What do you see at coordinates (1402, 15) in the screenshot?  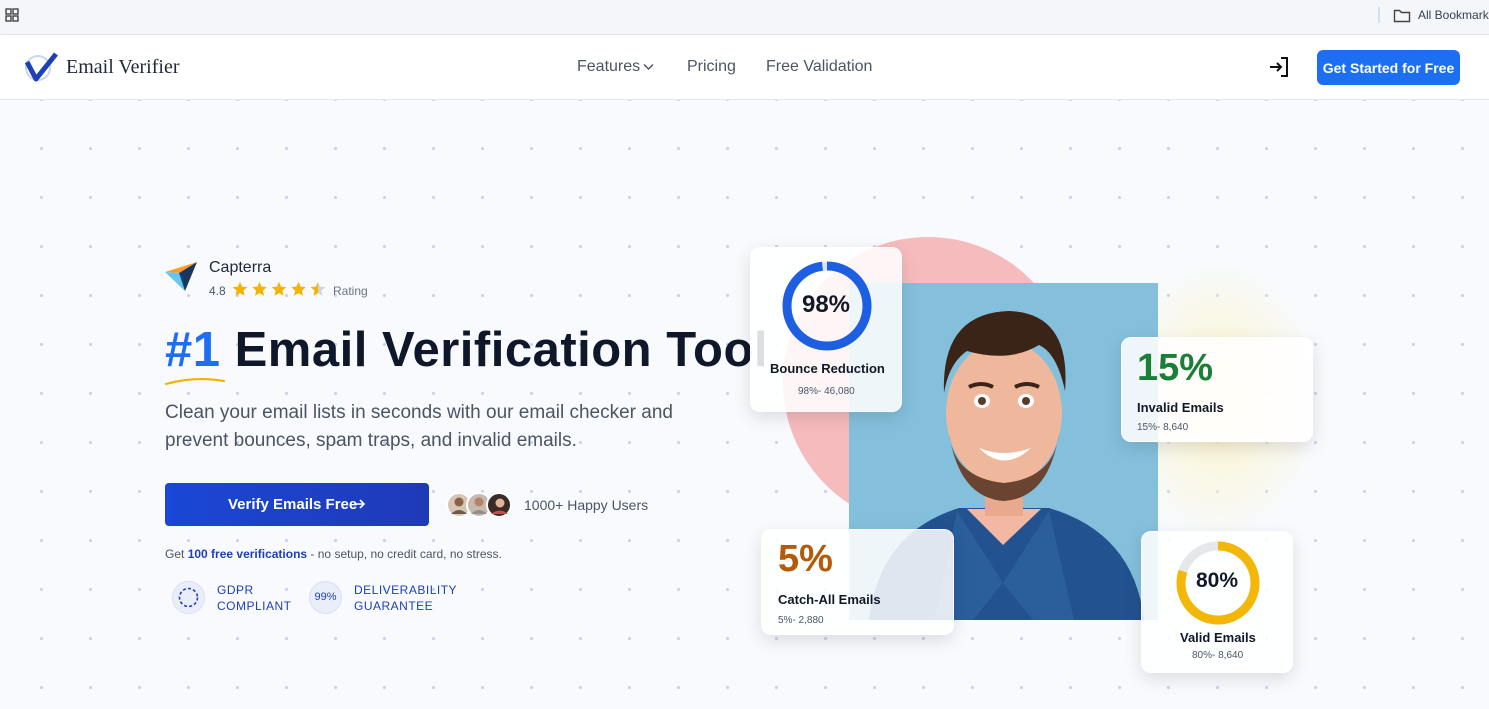 I see `folder-icon` at bounding box center [1402, 15].